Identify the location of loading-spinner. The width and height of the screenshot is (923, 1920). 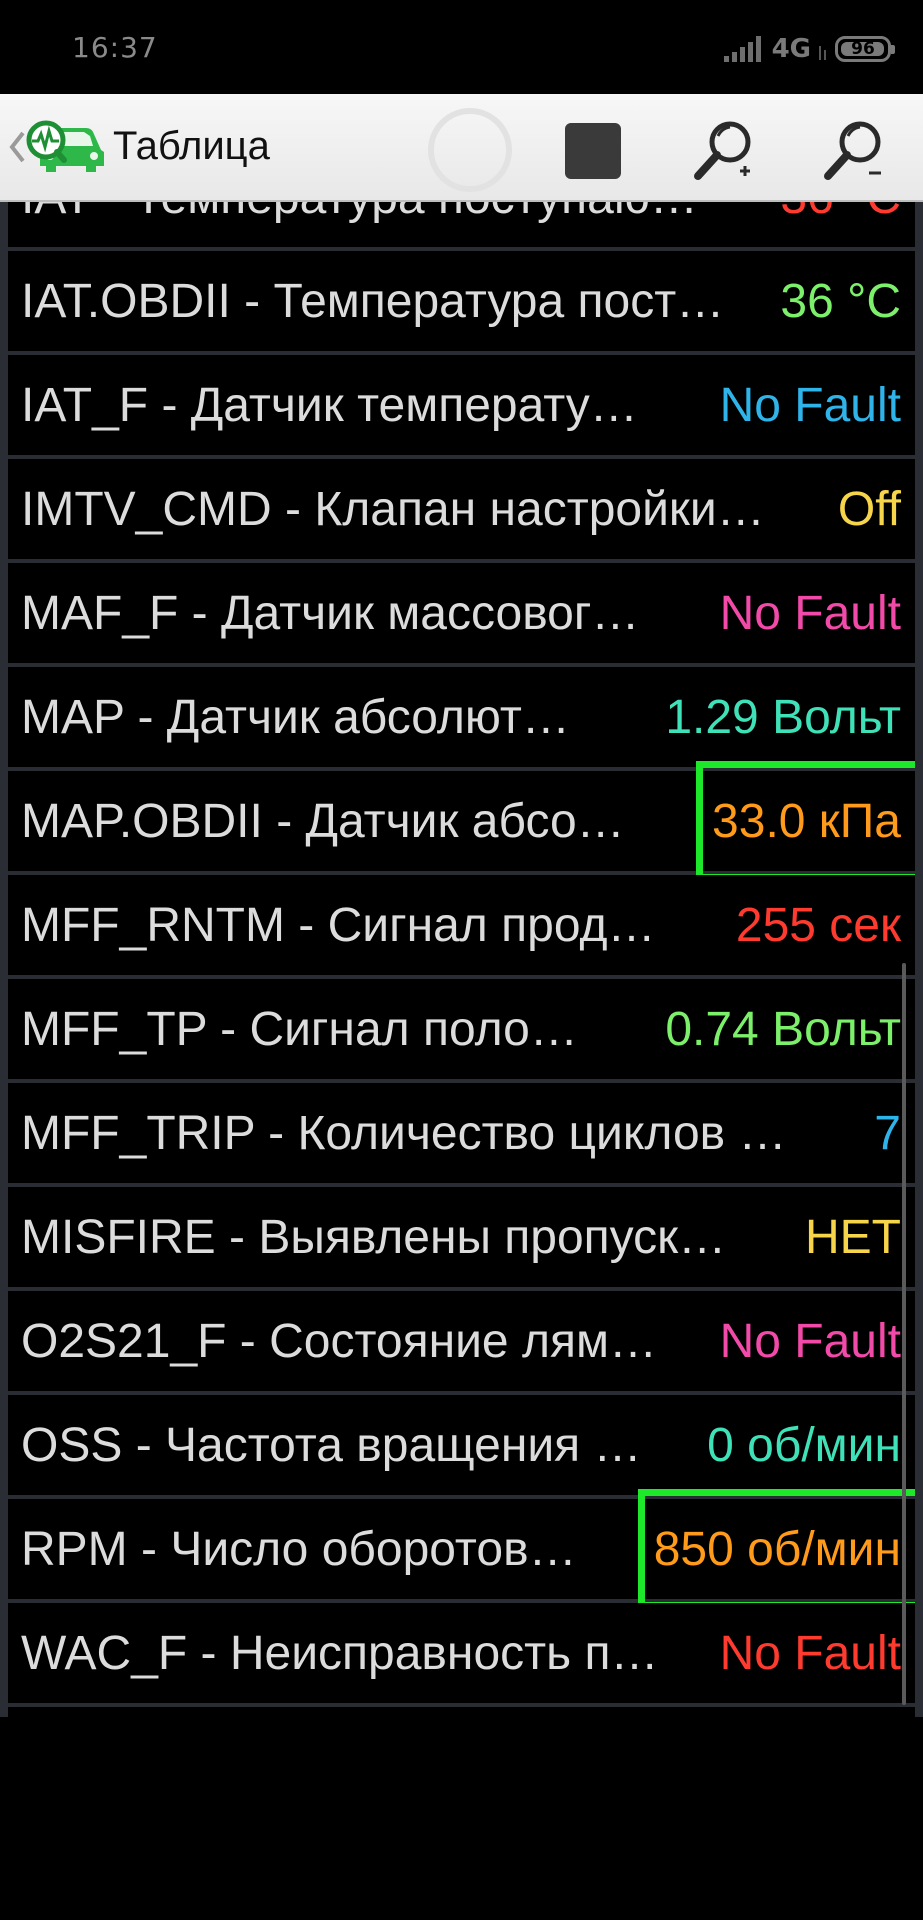
(470, 150).